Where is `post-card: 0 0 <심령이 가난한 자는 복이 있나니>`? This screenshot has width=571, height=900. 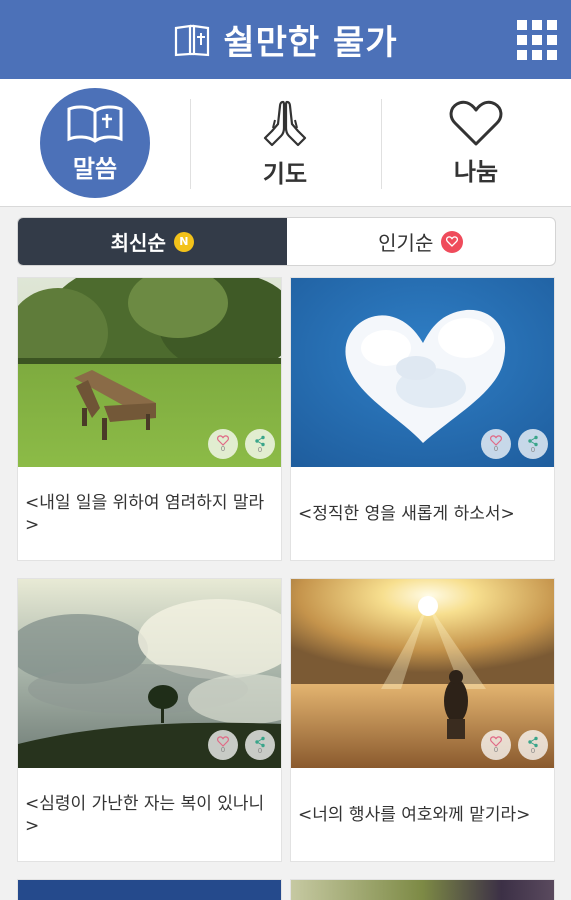 post-card: 0 0 <심령이 가난한 자는 복이 있나니> is located at coordinates (149, 720).